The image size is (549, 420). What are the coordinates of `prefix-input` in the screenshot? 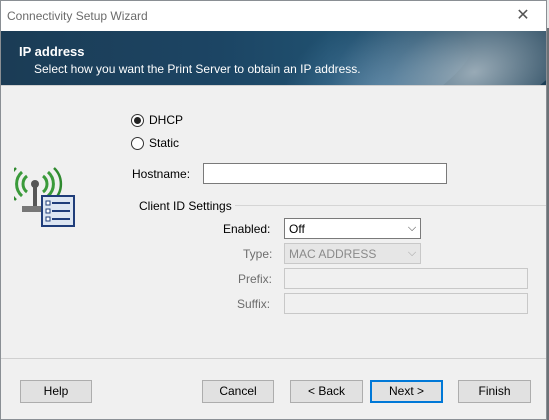 It's located at (406, 278).